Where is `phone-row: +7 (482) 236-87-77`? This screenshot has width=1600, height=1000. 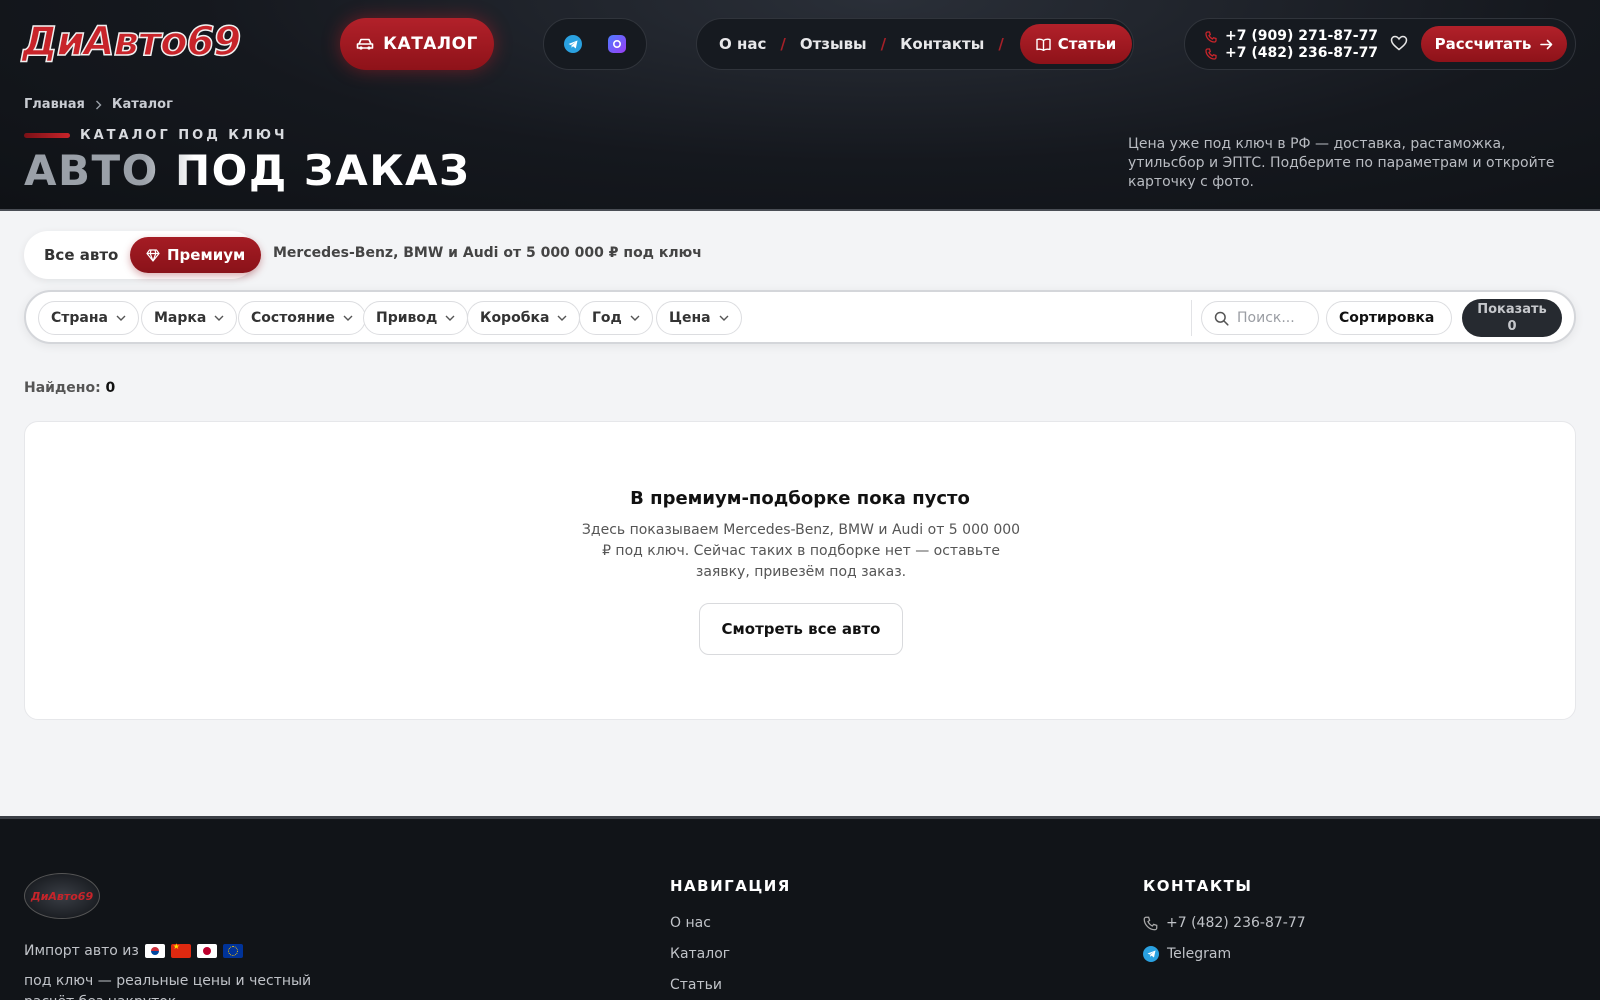
phone-row: +7 (482) 236-87-77 is located at coordinates (1291, 53).